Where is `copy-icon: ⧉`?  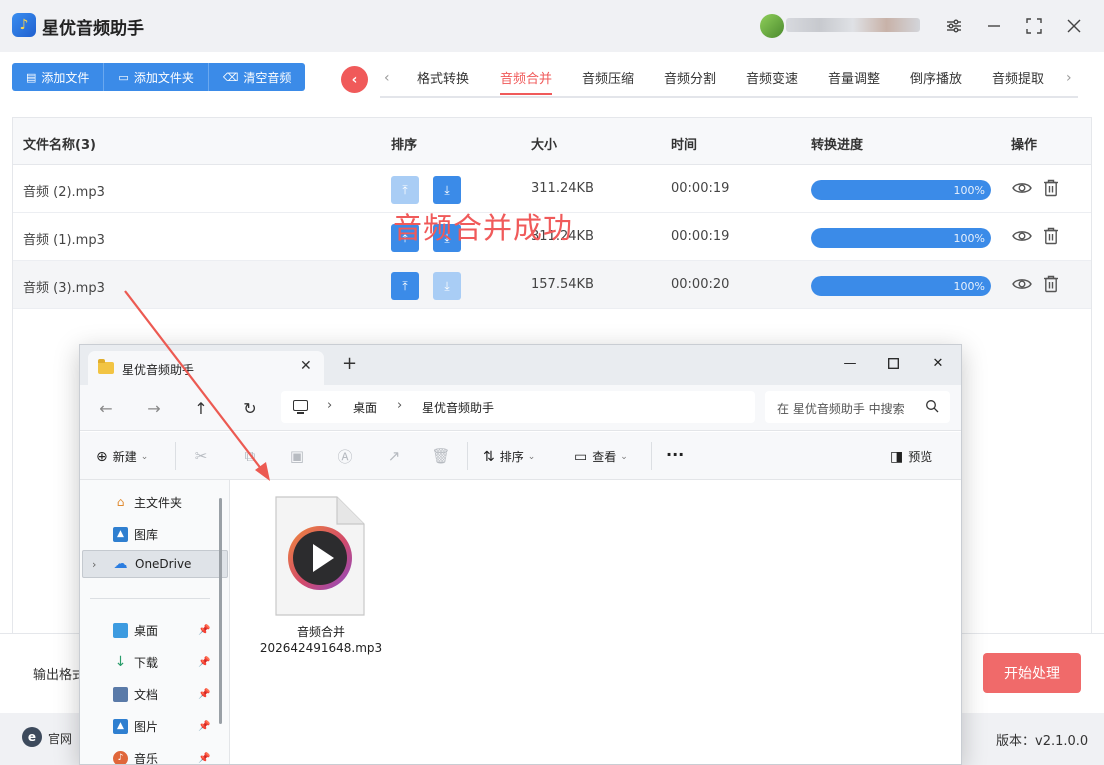 copy-icon: ⧉ is located at coordinates (250, 456).